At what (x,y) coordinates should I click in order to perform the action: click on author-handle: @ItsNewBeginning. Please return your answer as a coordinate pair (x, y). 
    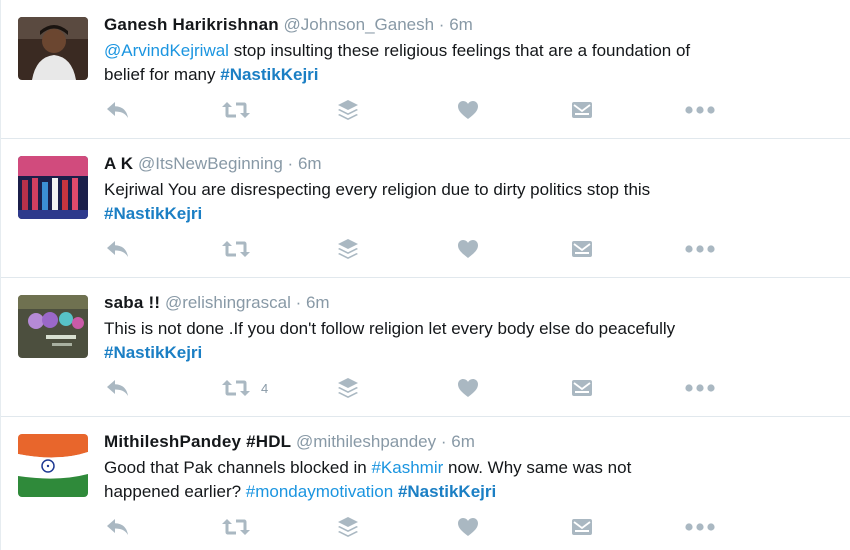
    Looking at the image, I should click on (213, 163).